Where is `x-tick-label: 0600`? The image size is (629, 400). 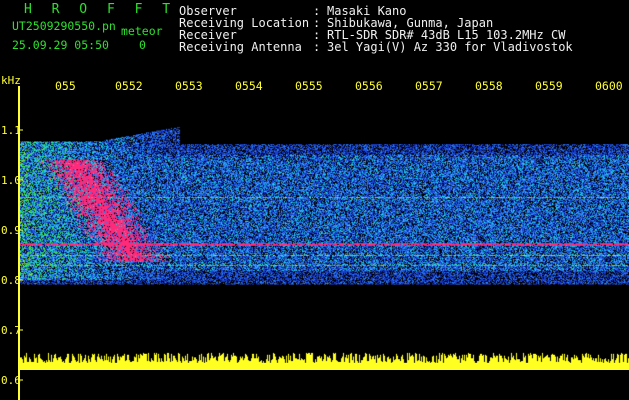
x-tick-label: 0600 is located at coordinates (609, 86).